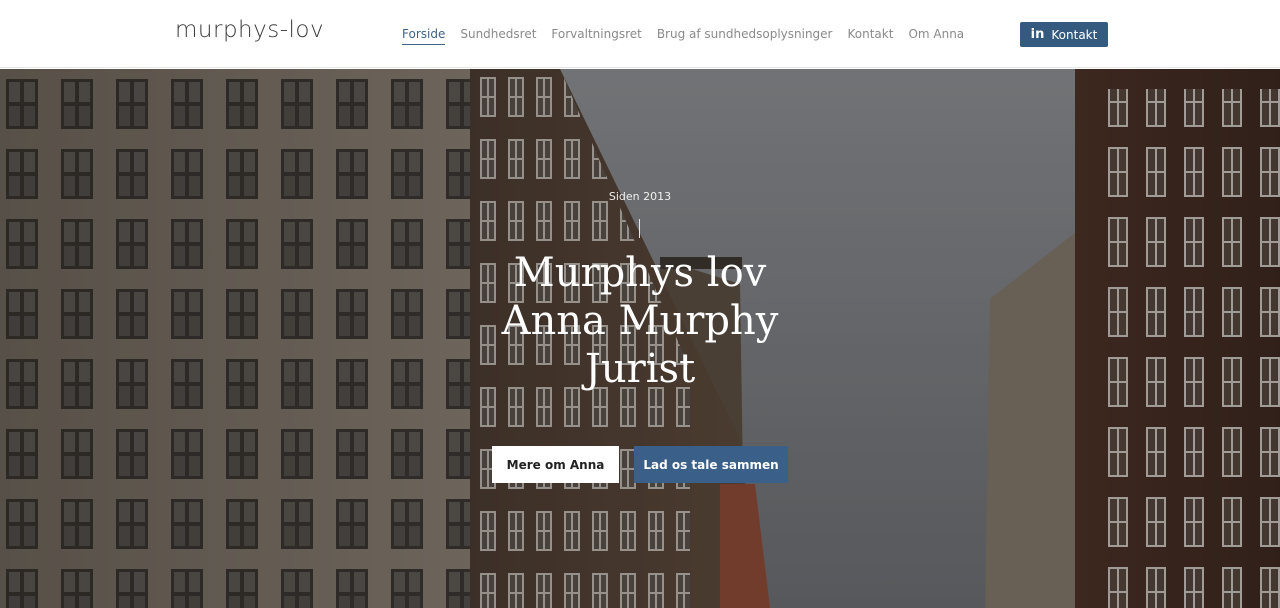 This screenshot has height=608, width=1280. I want to click on linkedin-contact-button: in Kontakt, so click(1064, 34).